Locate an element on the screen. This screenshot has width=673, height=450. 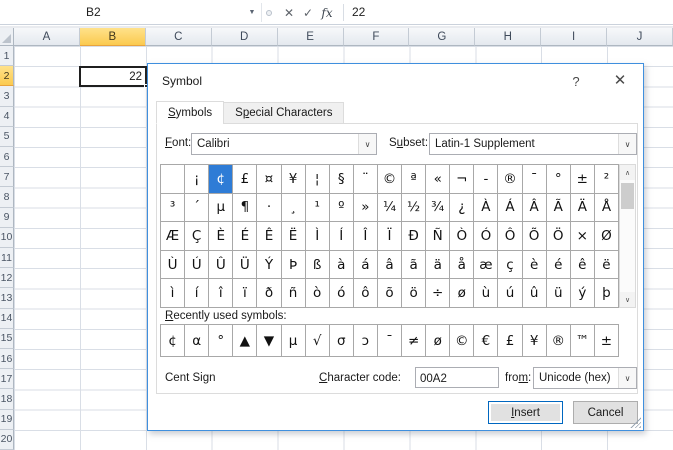
symbol-cell: Ç is located at coordinates (197, 236).